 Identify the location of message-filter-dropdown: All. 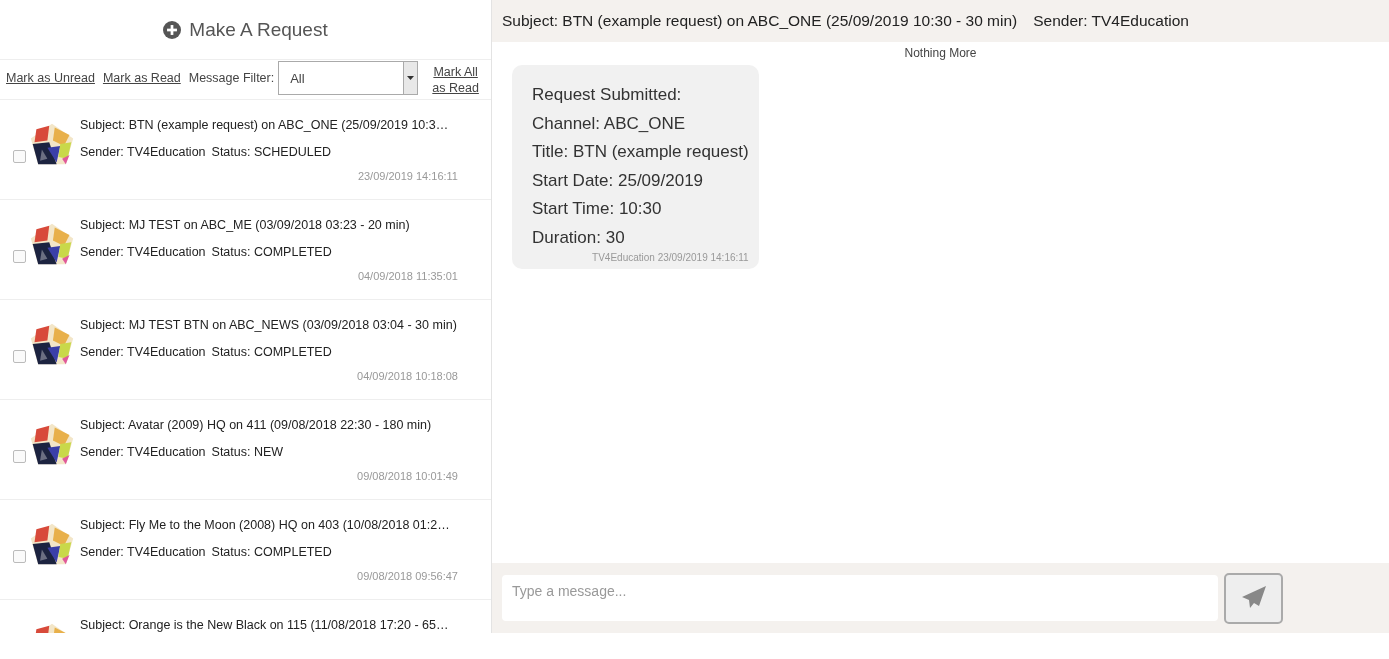
(348, 78).